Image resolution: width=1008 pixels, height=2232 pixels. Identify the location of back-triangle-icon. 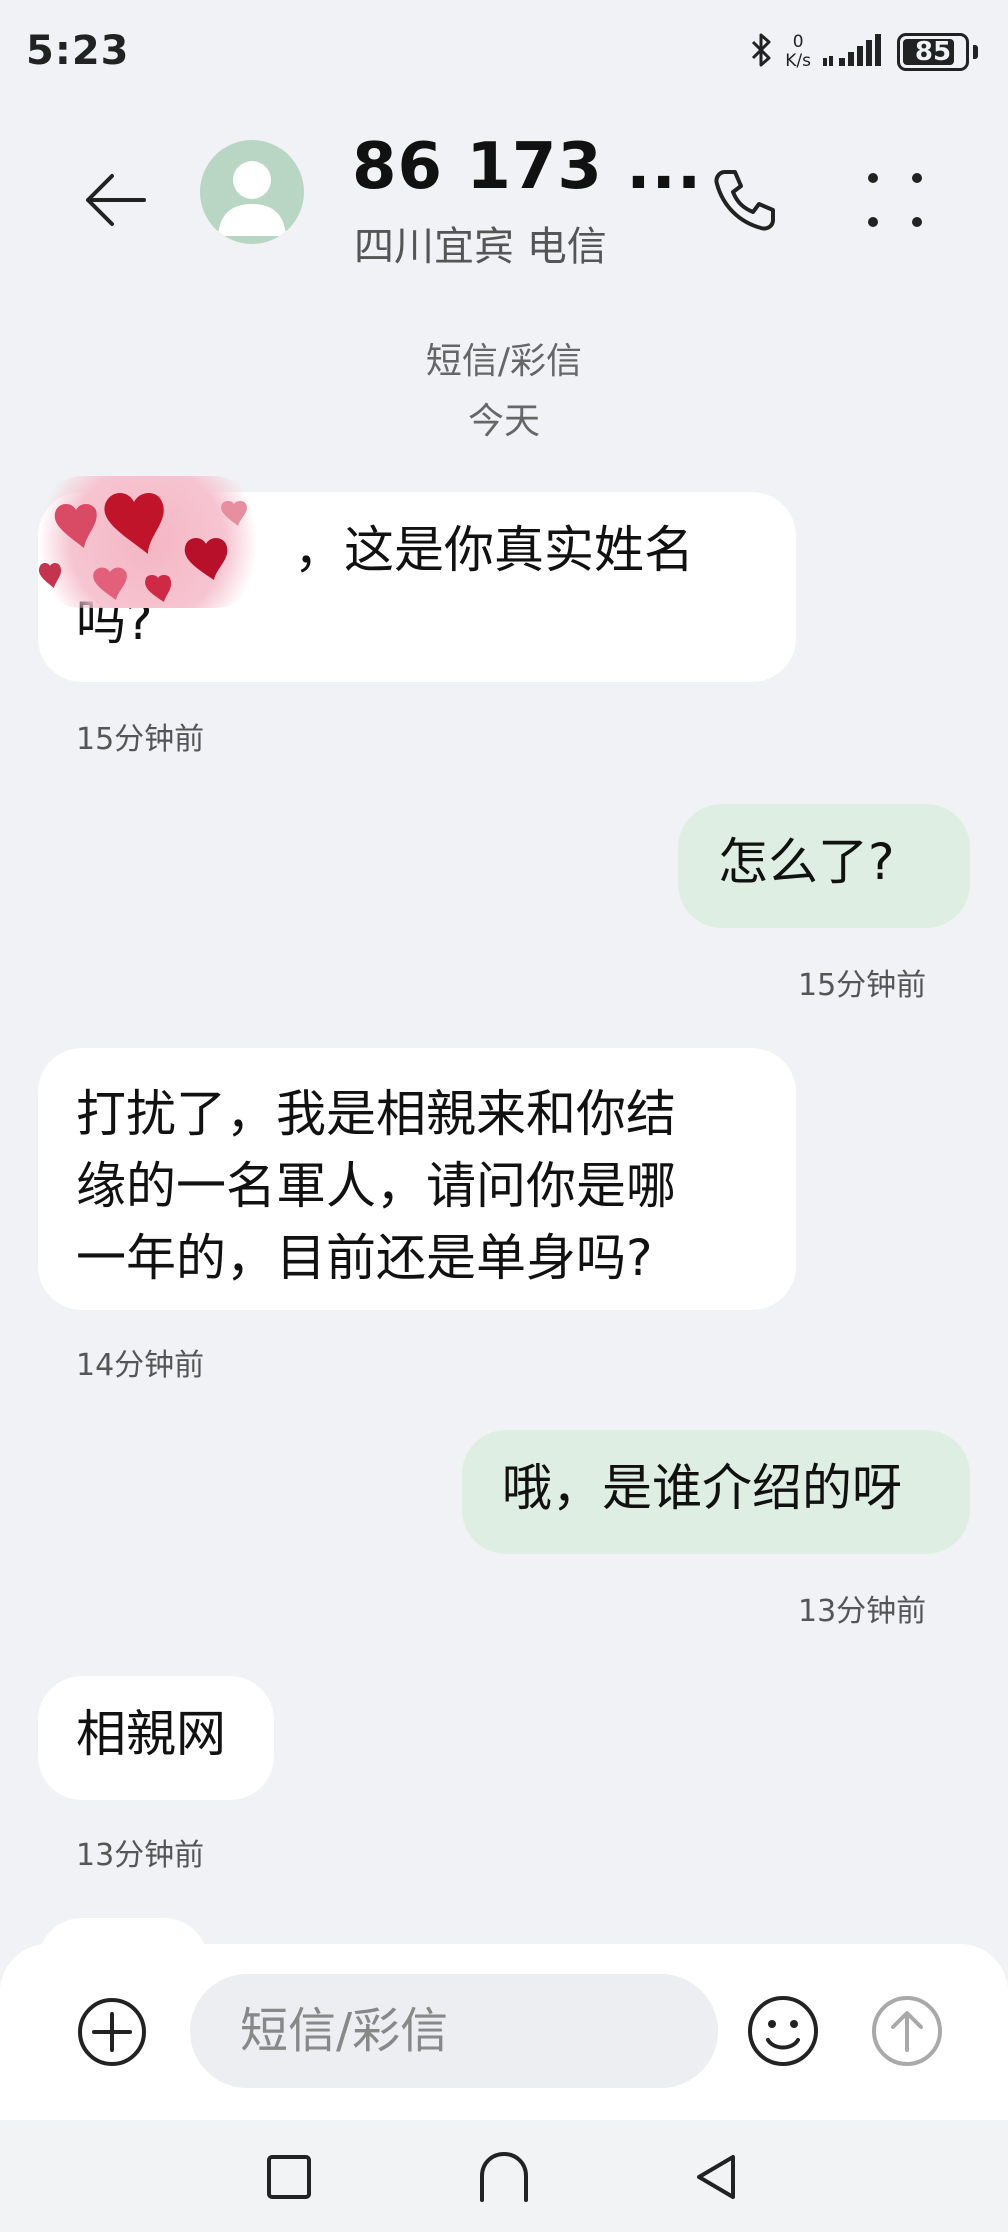
(716, 2177).